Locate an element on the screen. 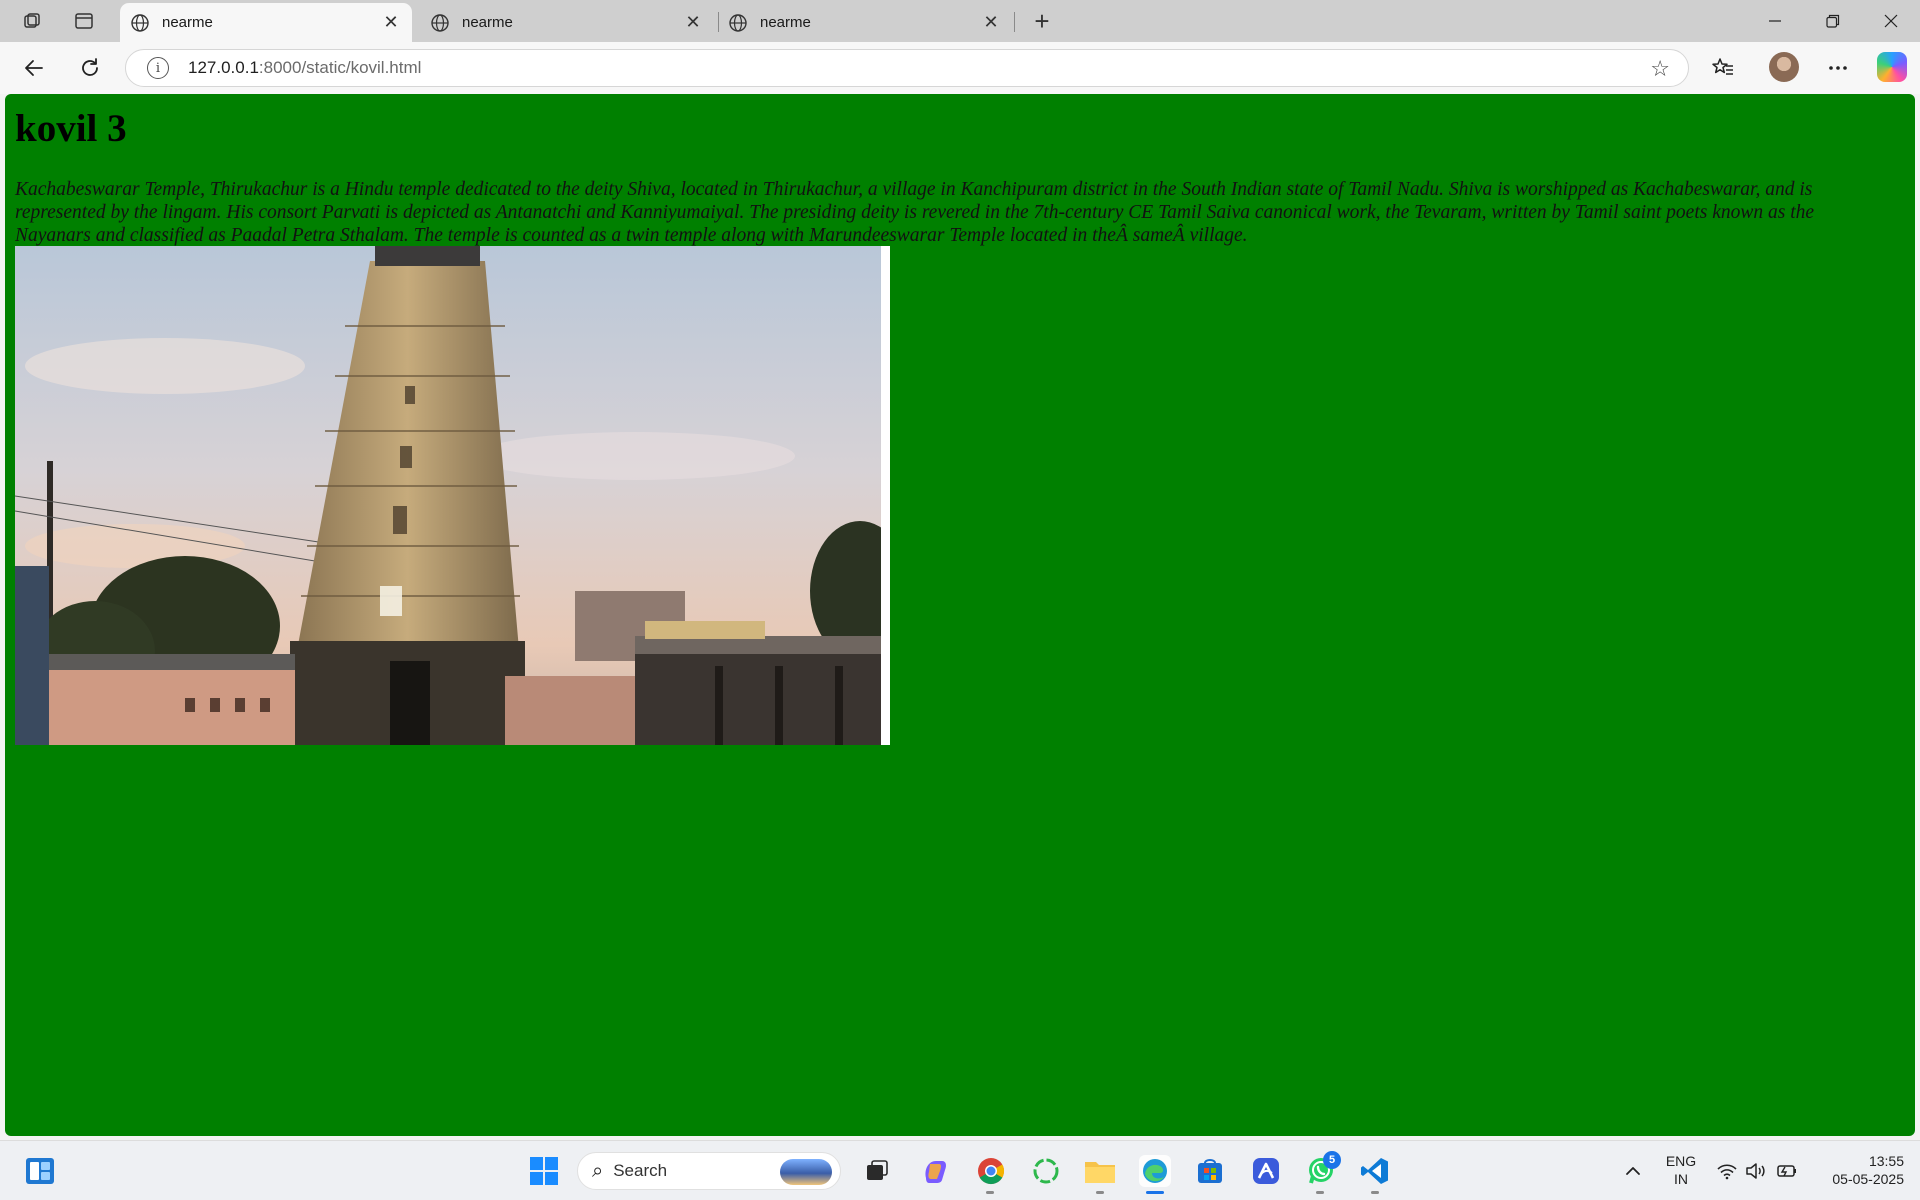  search-icon: ⌕ is located at coordinates (598, 1170).